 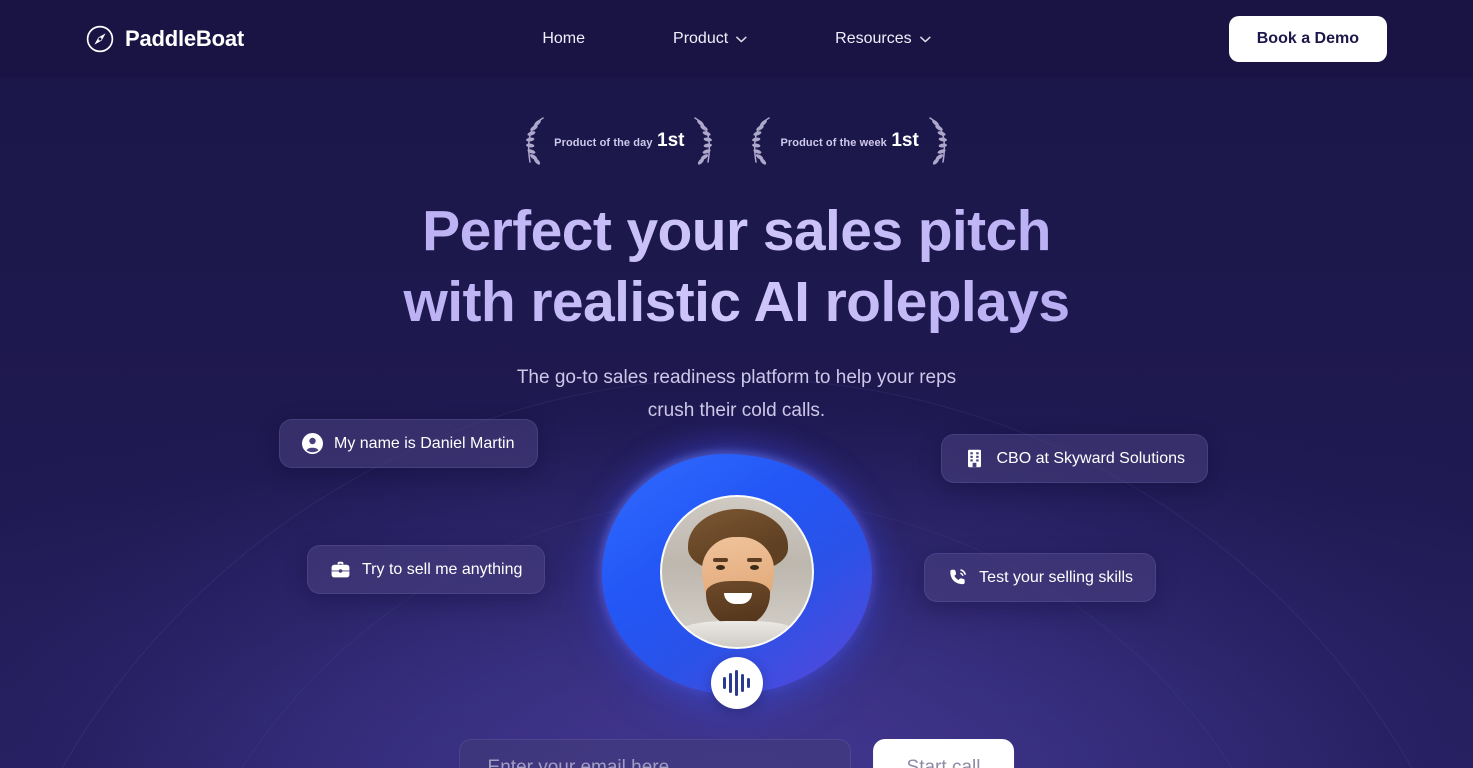 What do you see at coordinates (720, 559) in the screenshot?
I see `avatar-brow-left` at bounding box center [720, 559].